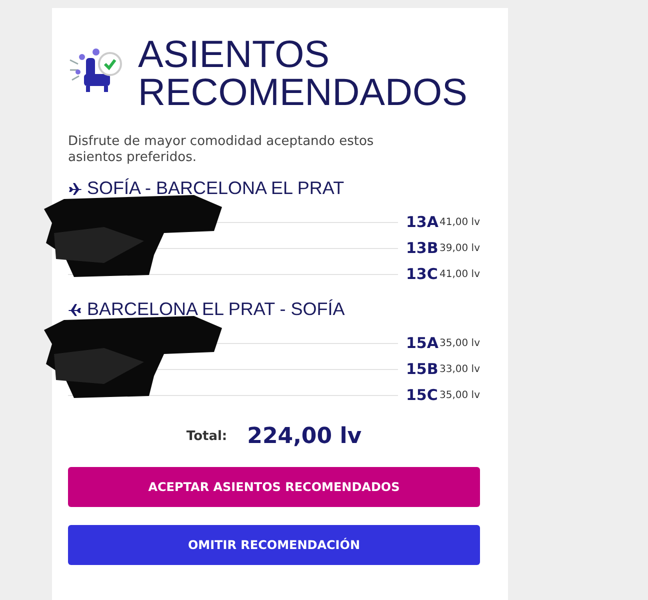 This screenshot has width=648, height=600. I want to click on seat-number: 13C, so click(421, 274).